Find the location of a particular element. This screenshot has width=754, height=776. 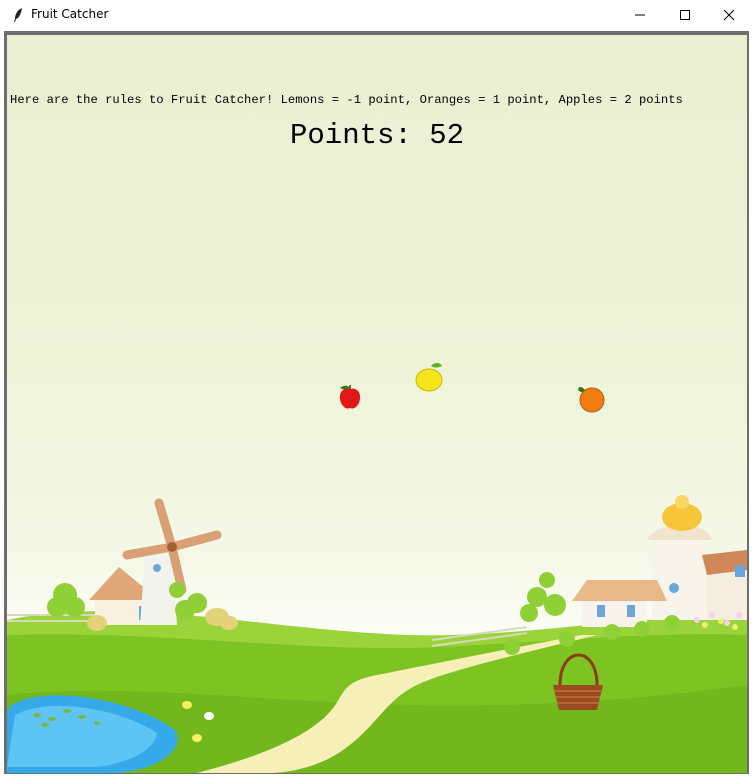

window-title: Fruit Catcher is located at coordinates (70, 14).